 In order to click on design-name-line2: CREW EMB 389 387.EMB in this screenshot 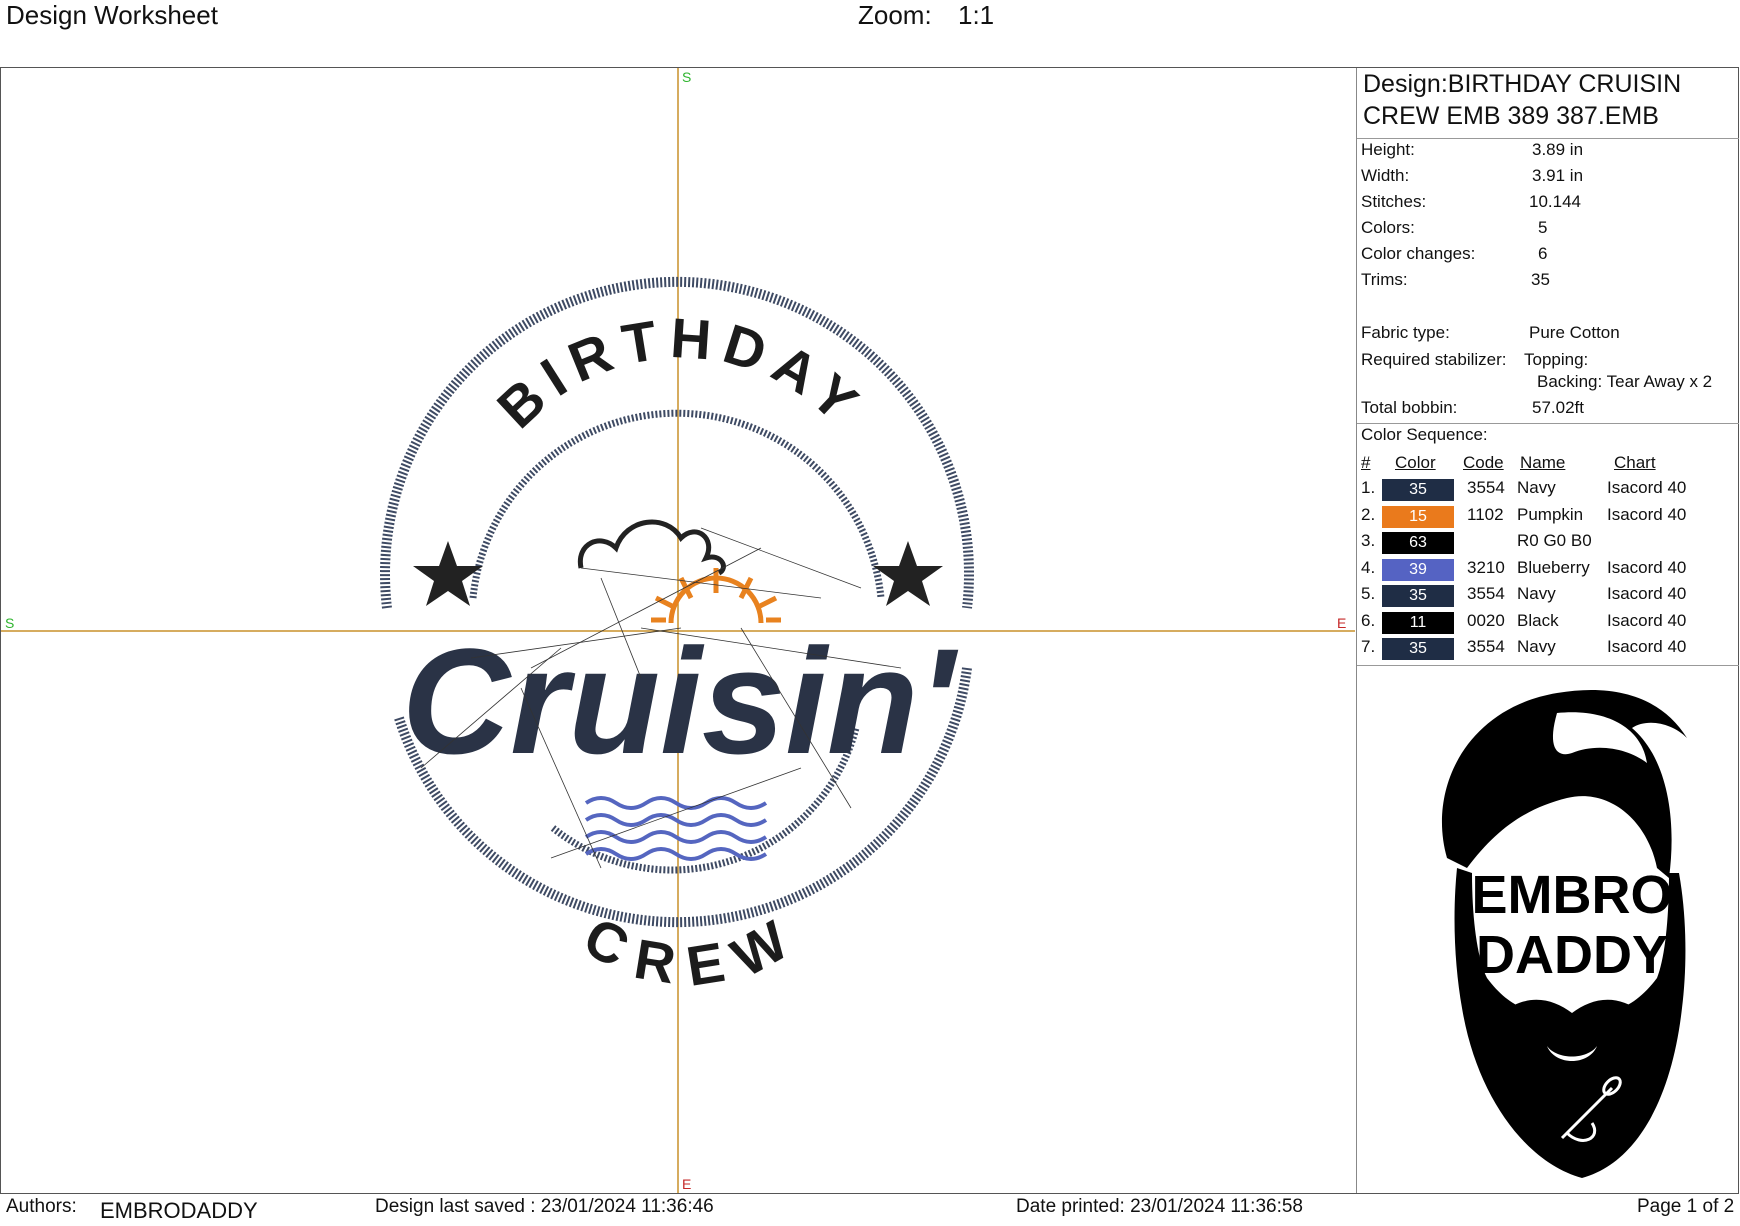, I will do `click(1511, 116)`.